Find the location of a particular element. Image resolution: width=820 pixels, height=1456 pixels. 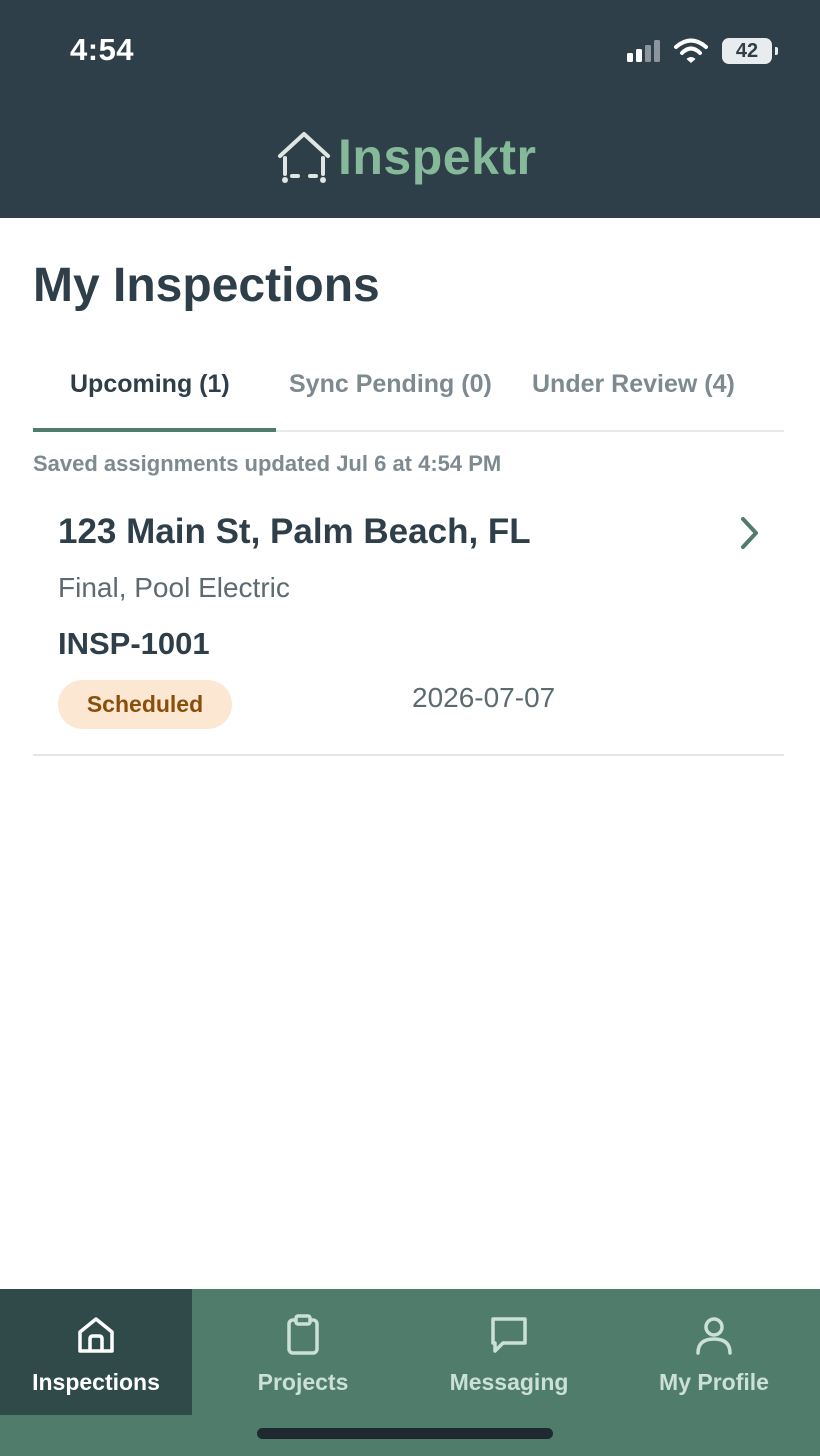

status-icons: 42 is located at coordinates (702, 51).